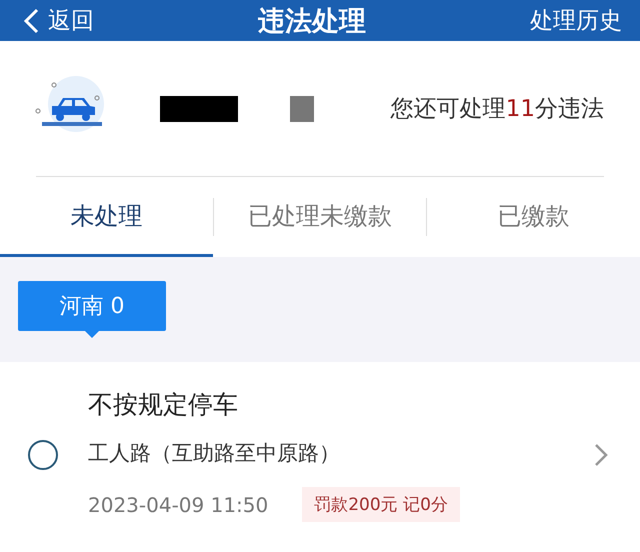 The image size is (640, 552). I want to click on penalty-badge: 罚款200元 记0分, so click(381, 504).